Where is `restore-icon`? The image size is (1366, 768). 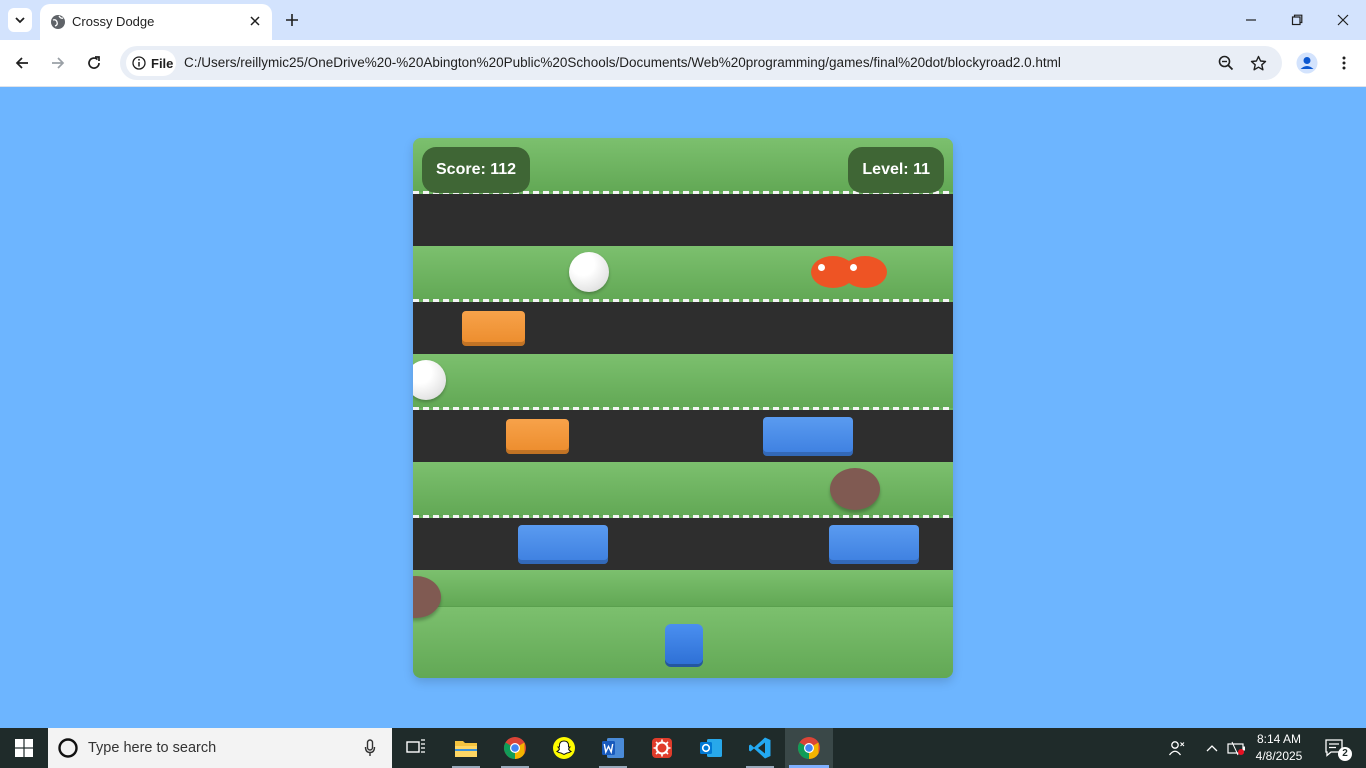
restore-icon is located at coordinates (1297, 20).